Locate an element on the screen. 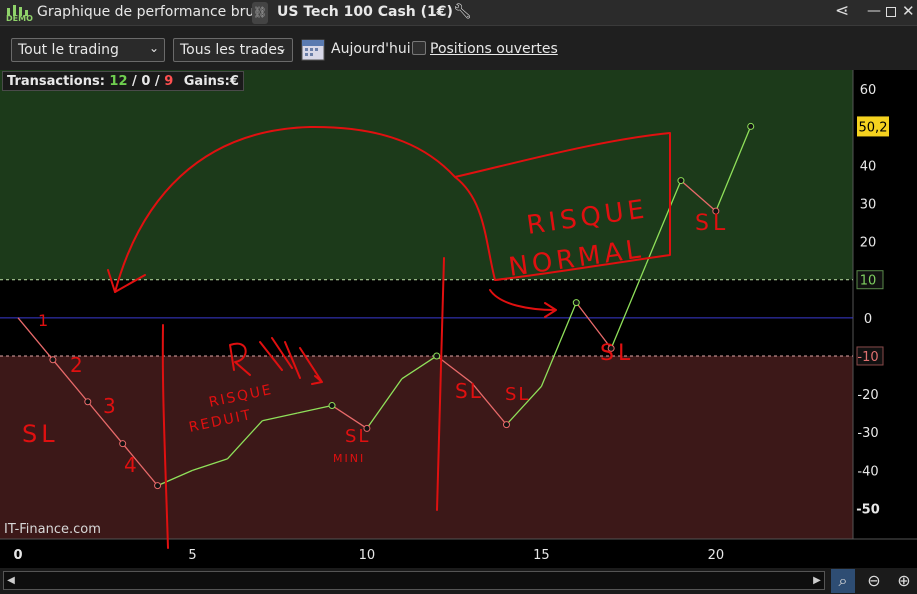  share-icon: ⋖ is located at coordinates (842, 11).